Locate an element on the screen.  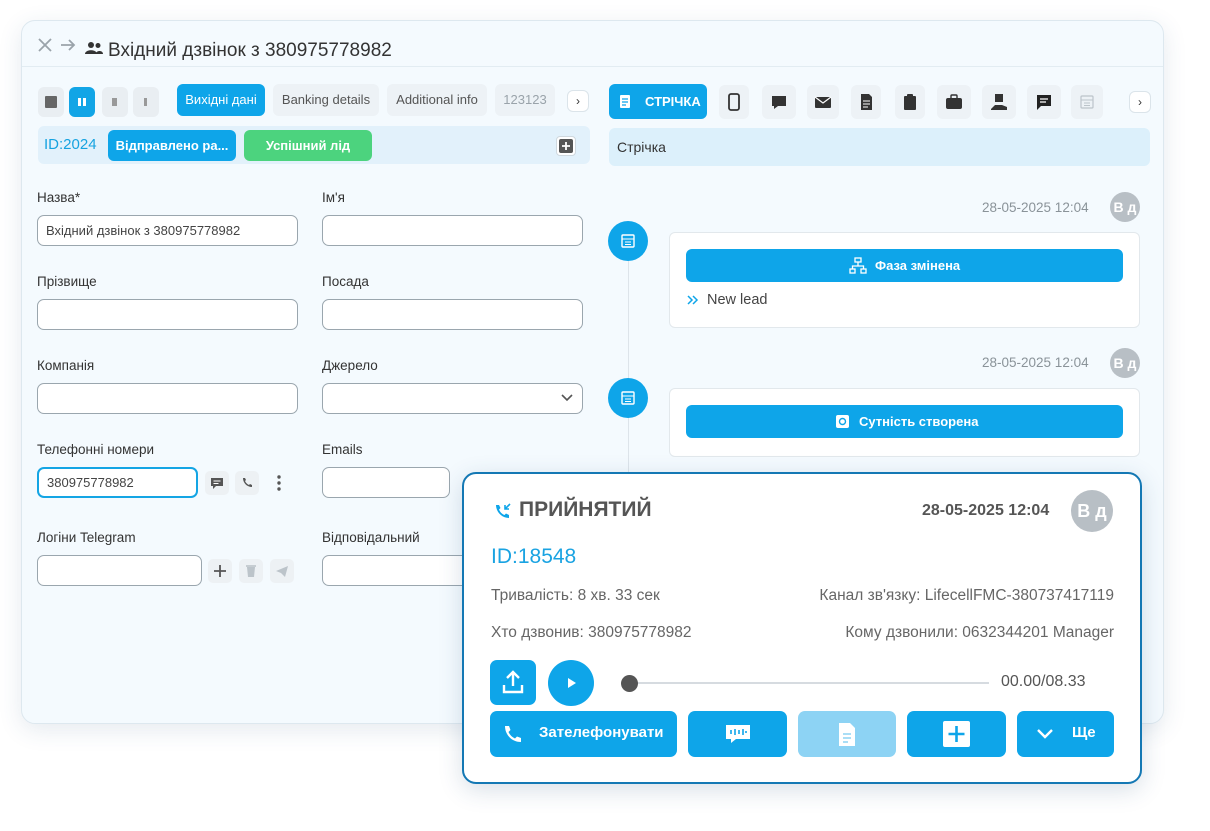
add-telegram-button is located at coordinates (220, 571).